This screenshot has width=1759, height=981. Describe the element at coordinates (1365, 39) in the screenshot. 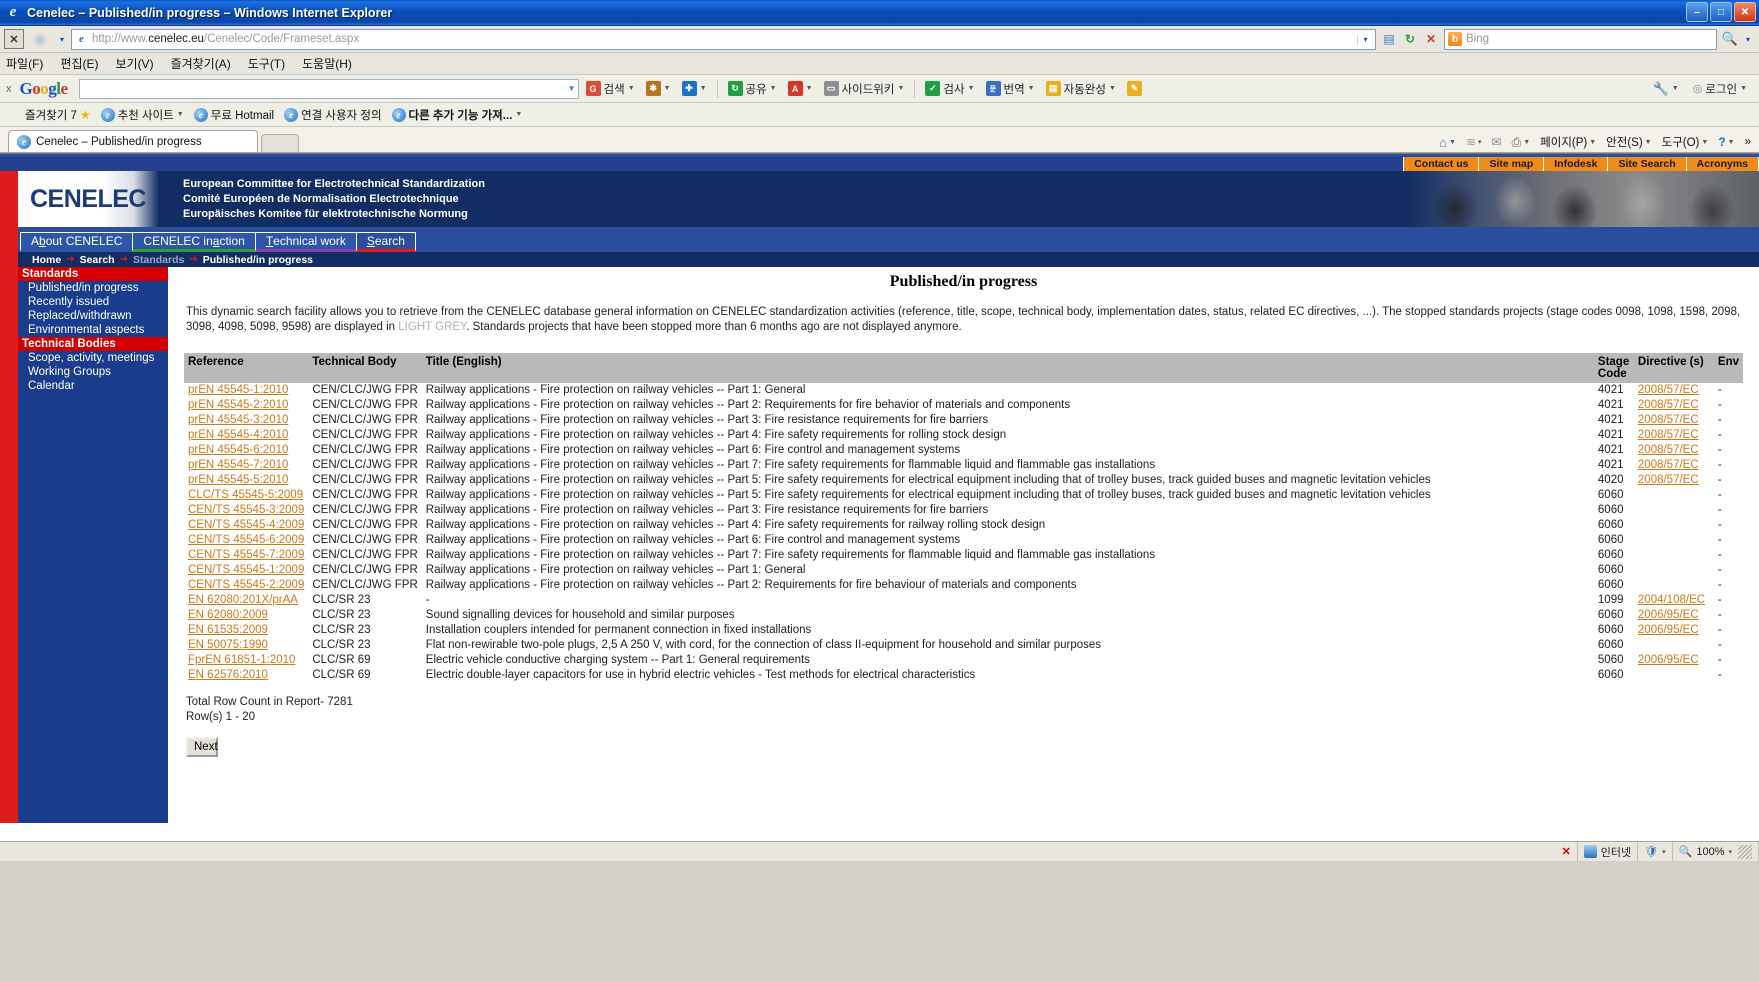

I see `address-dropdown-icon: ▾` at that location.